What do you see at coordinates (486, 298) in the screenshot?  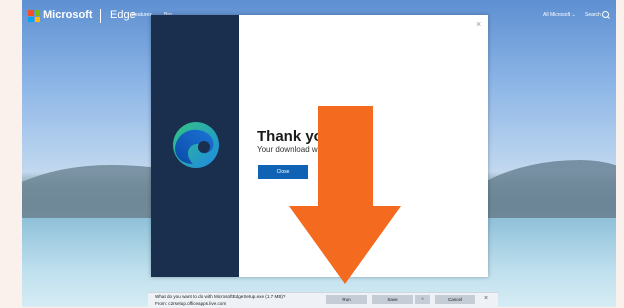 I see `download-bar-close-icon: ×` at bounding box center [486, 298].